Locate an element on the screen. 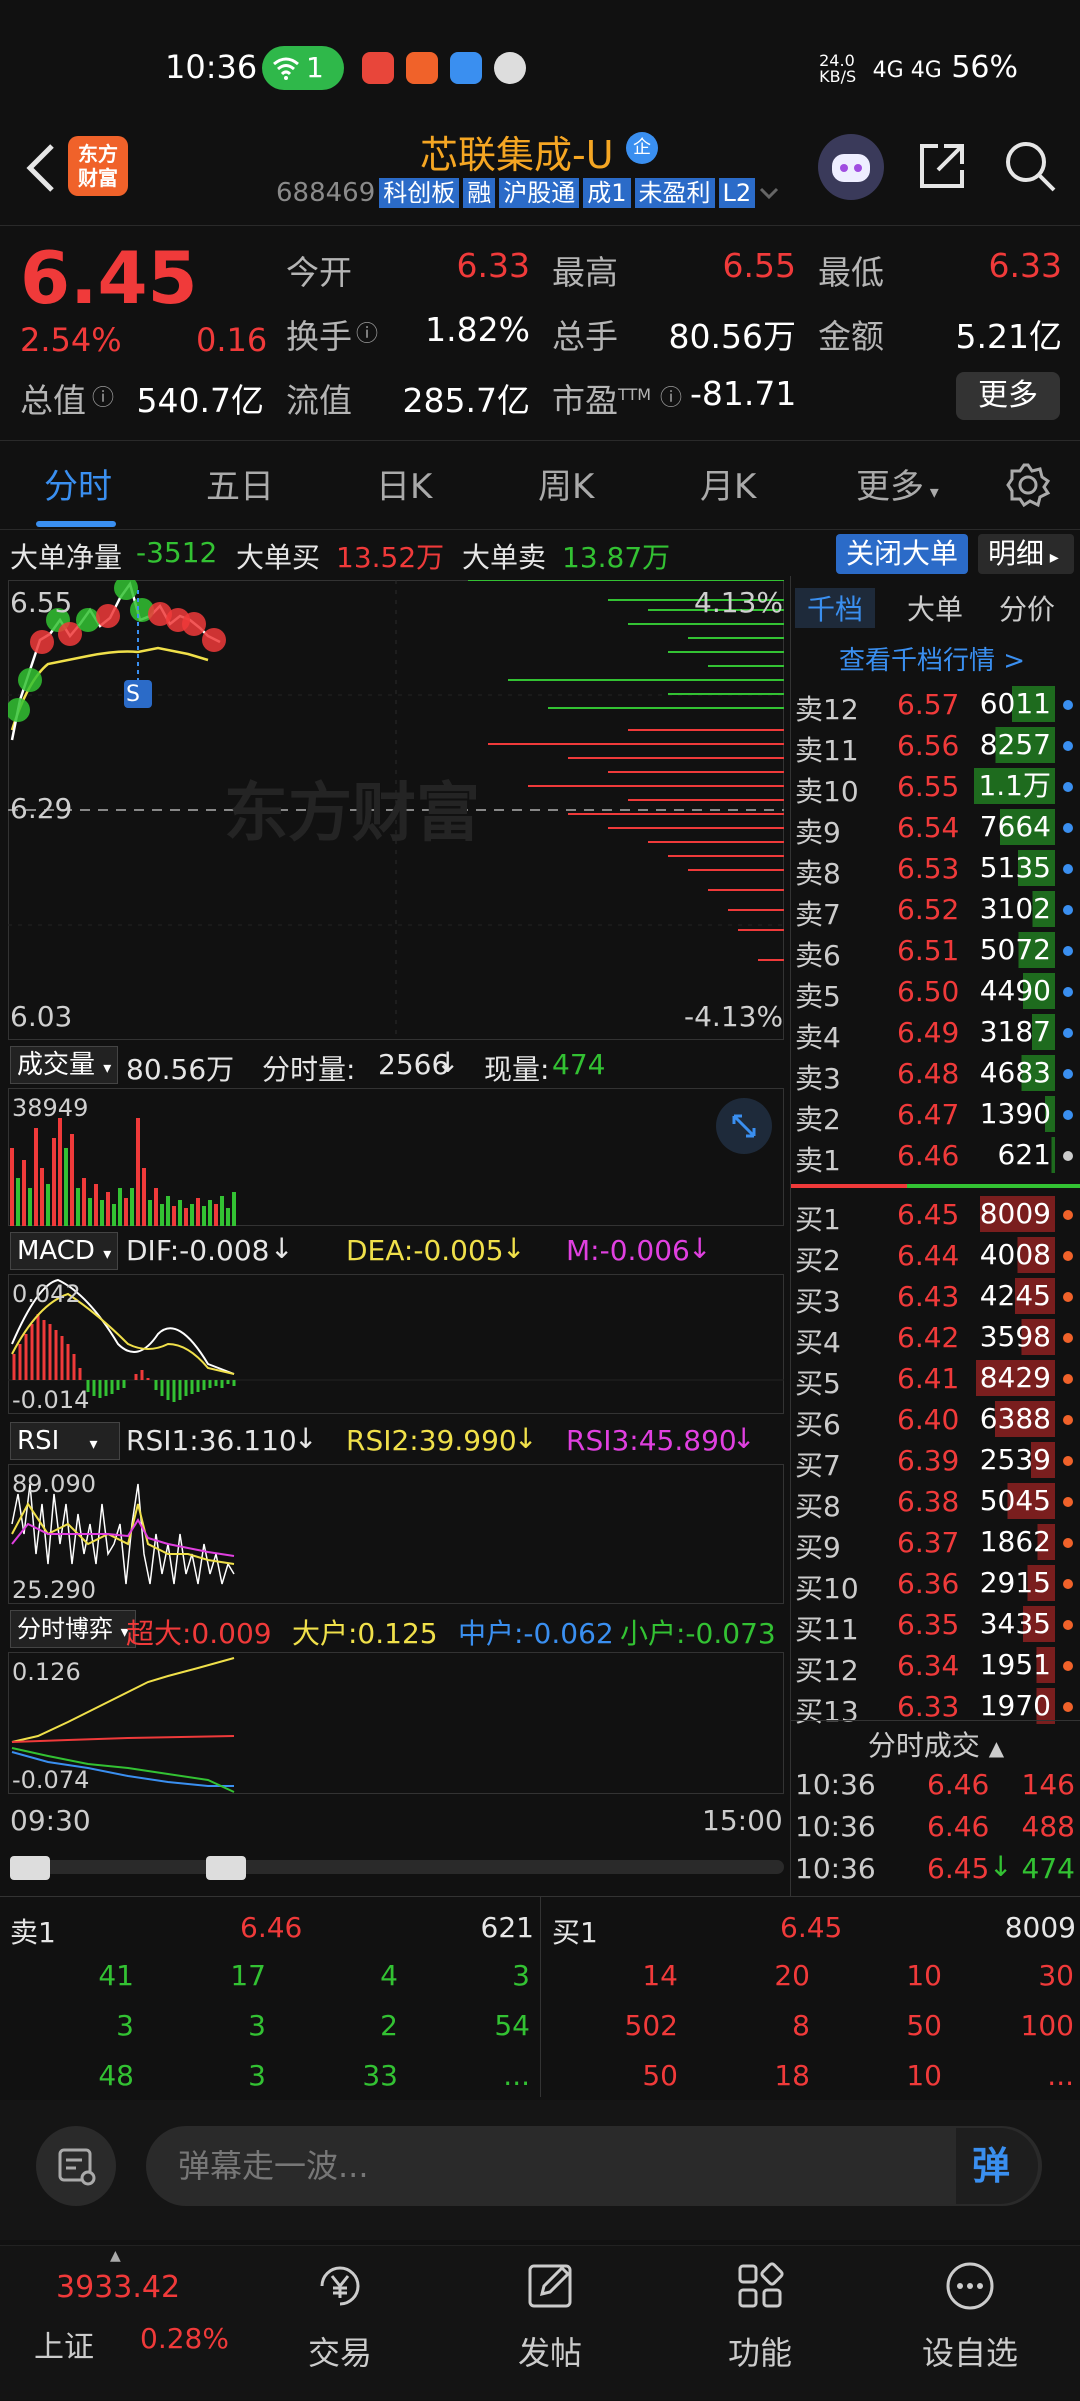  volume-indicator-button: 成交量 ▾ is located at coordinates (64, 1065).